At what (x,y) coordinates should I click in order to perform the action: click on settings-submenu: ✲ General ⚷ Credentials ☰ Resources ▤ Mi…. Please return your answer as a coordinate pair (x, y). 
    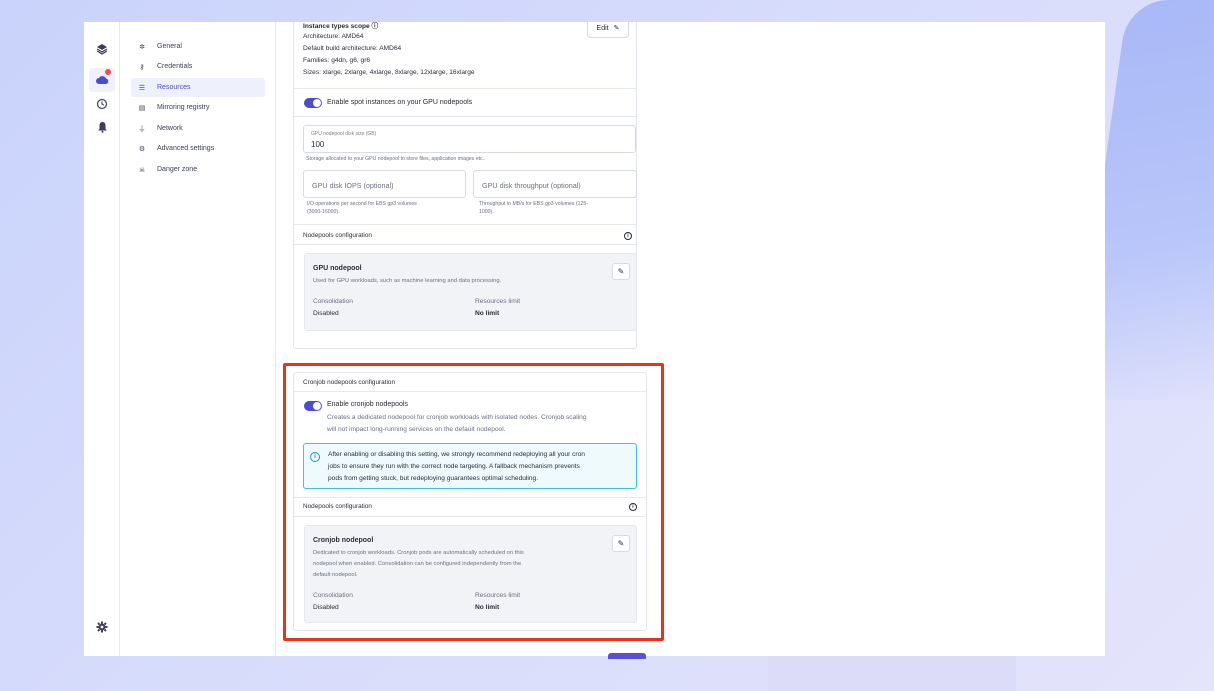
    Looking at the image, I should click on (198, 339).